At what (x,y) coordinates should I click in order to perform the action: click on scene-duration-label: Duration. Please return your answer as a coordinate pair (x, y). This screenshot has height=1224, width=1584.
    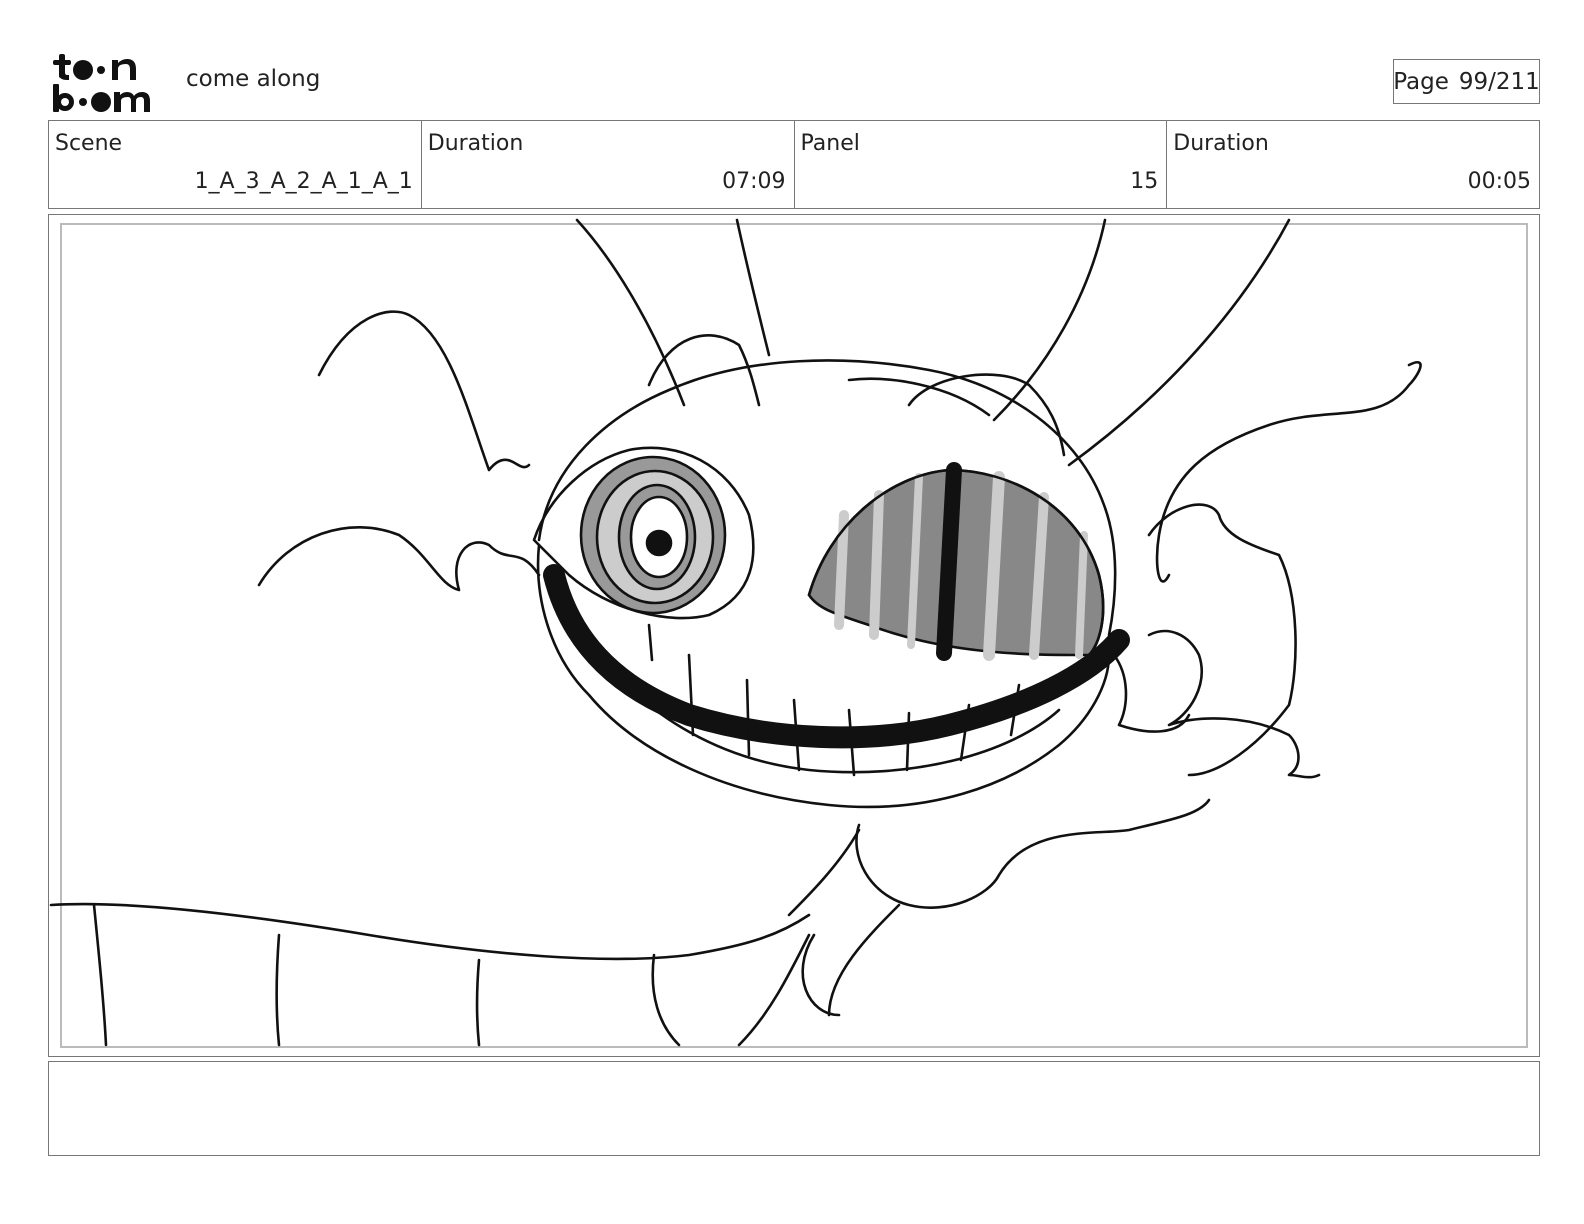
    Looking at the image, I should click on (475, 143).